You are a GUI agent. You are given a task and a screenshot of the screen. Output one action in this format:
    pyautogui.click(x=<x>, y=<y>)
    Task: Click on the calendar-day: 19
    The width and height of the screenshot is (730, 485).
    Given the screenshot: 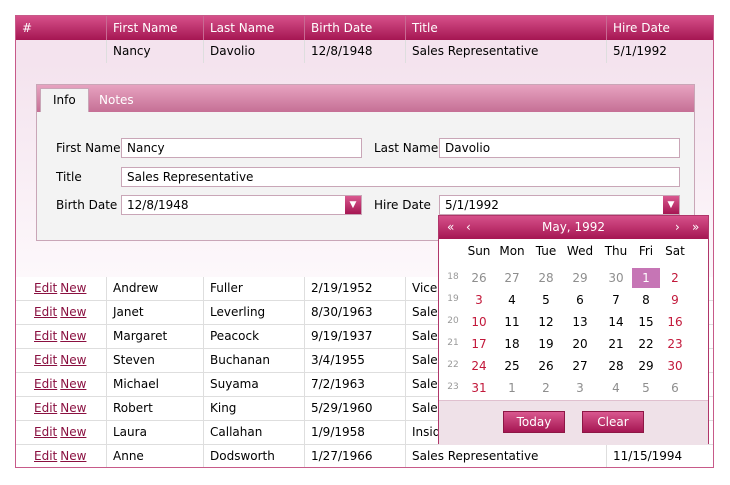 What is the action you would take?
    pyautogui.click(x=546, y=344)
    